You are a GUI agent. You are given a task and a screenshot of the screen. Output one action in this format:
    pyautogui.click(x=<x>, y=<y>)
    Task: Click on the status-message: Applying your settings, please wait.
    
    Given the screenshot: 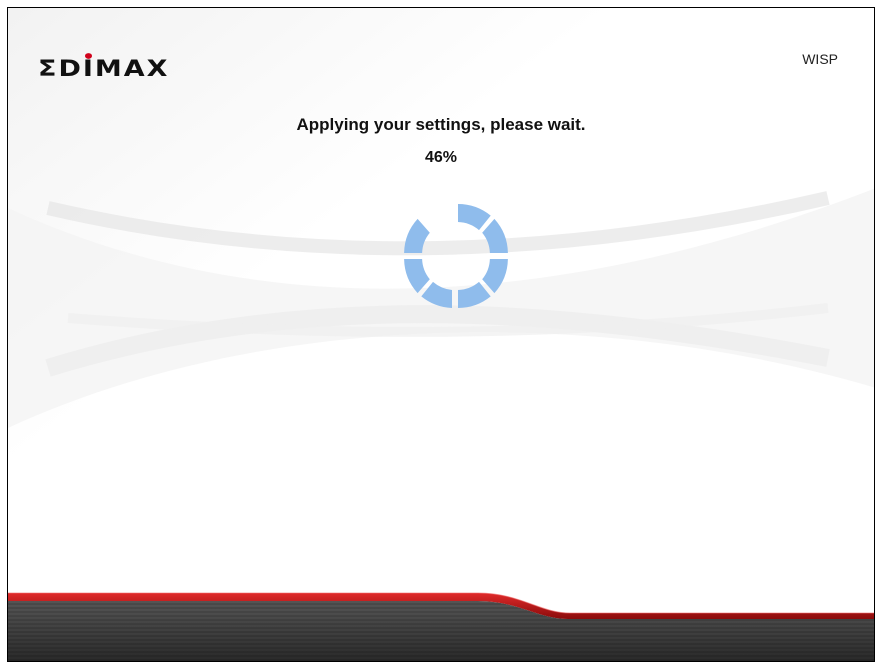 What is the action you would take?
    pyautogui.click(x=441, y=124)
    